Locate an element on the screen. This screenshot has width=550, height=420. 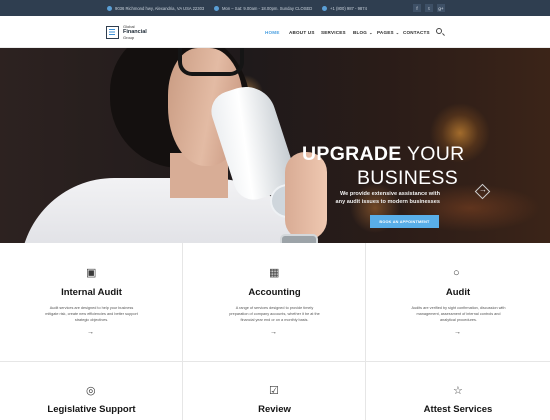
service-title: Accounting is located at coordinates (274, 292).